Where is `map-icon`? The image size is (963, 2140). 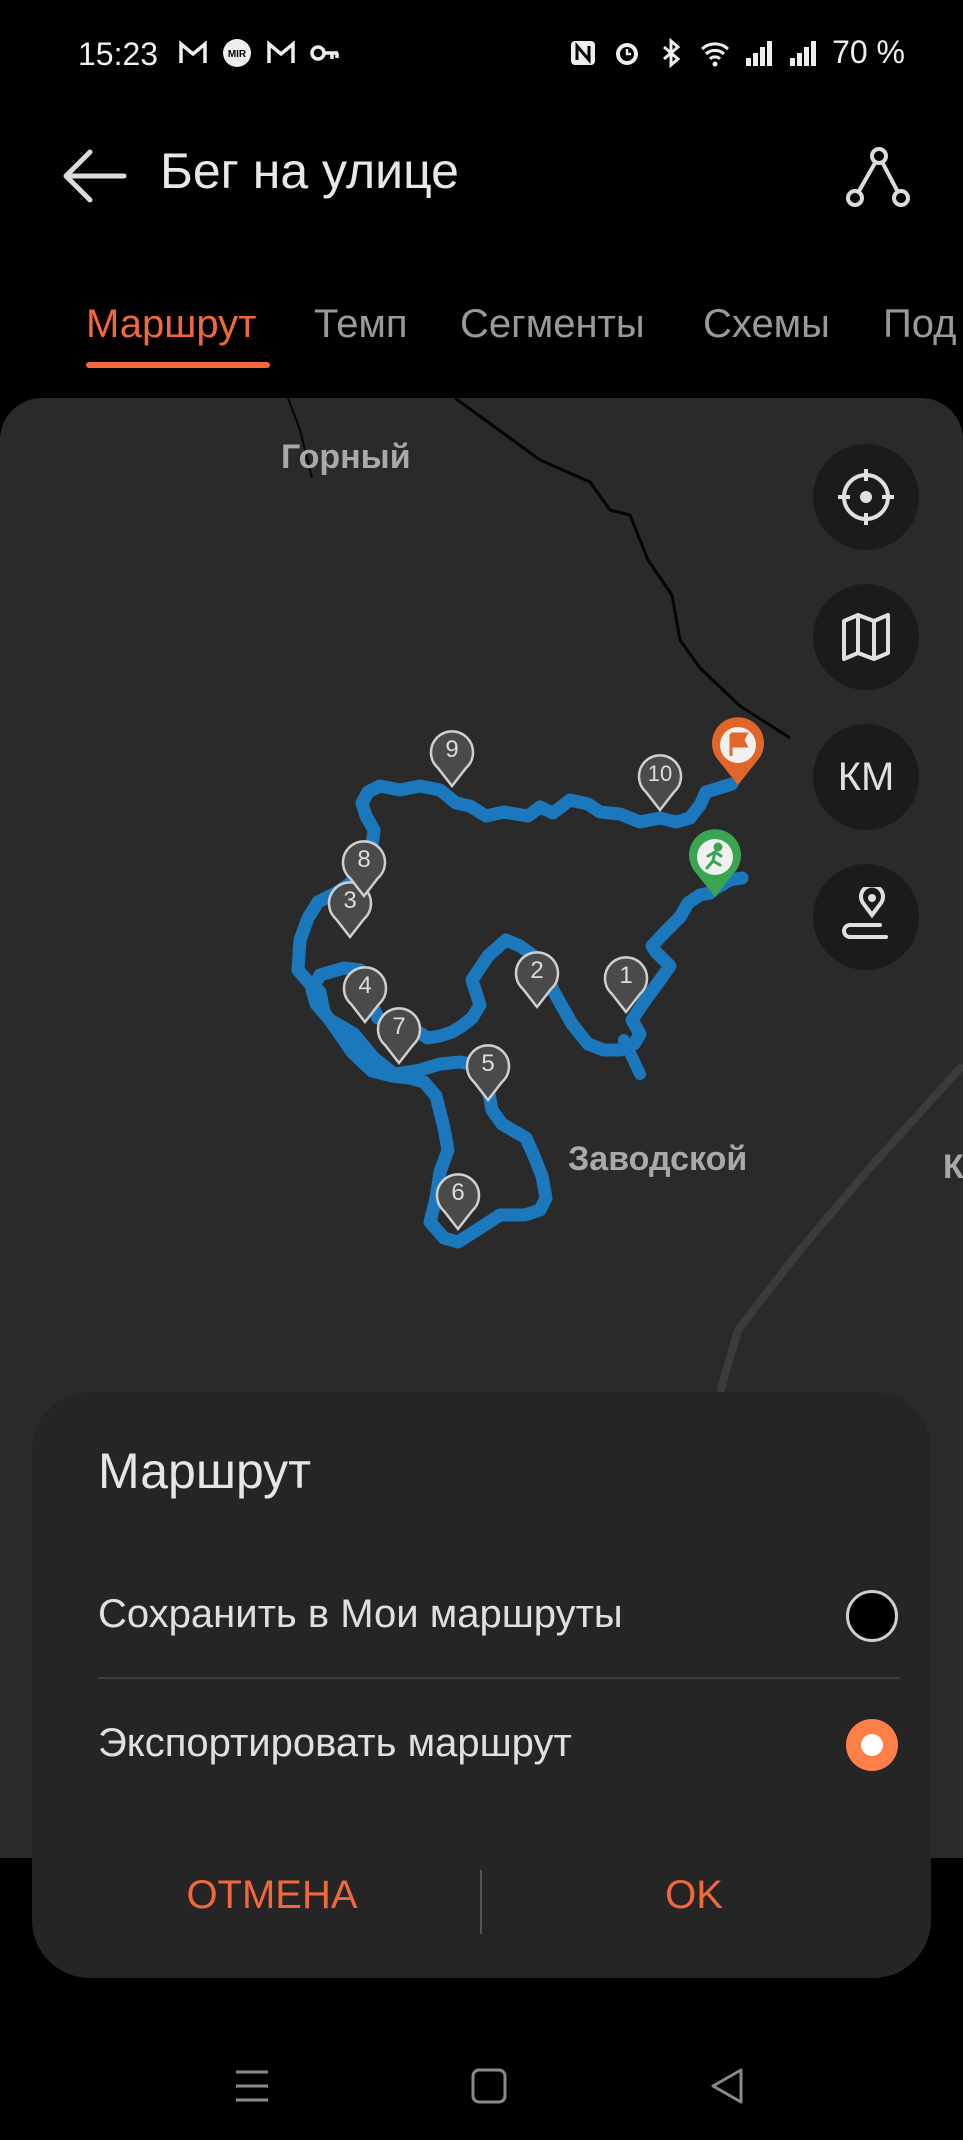
map-icon is located at coordinates (866, 637).